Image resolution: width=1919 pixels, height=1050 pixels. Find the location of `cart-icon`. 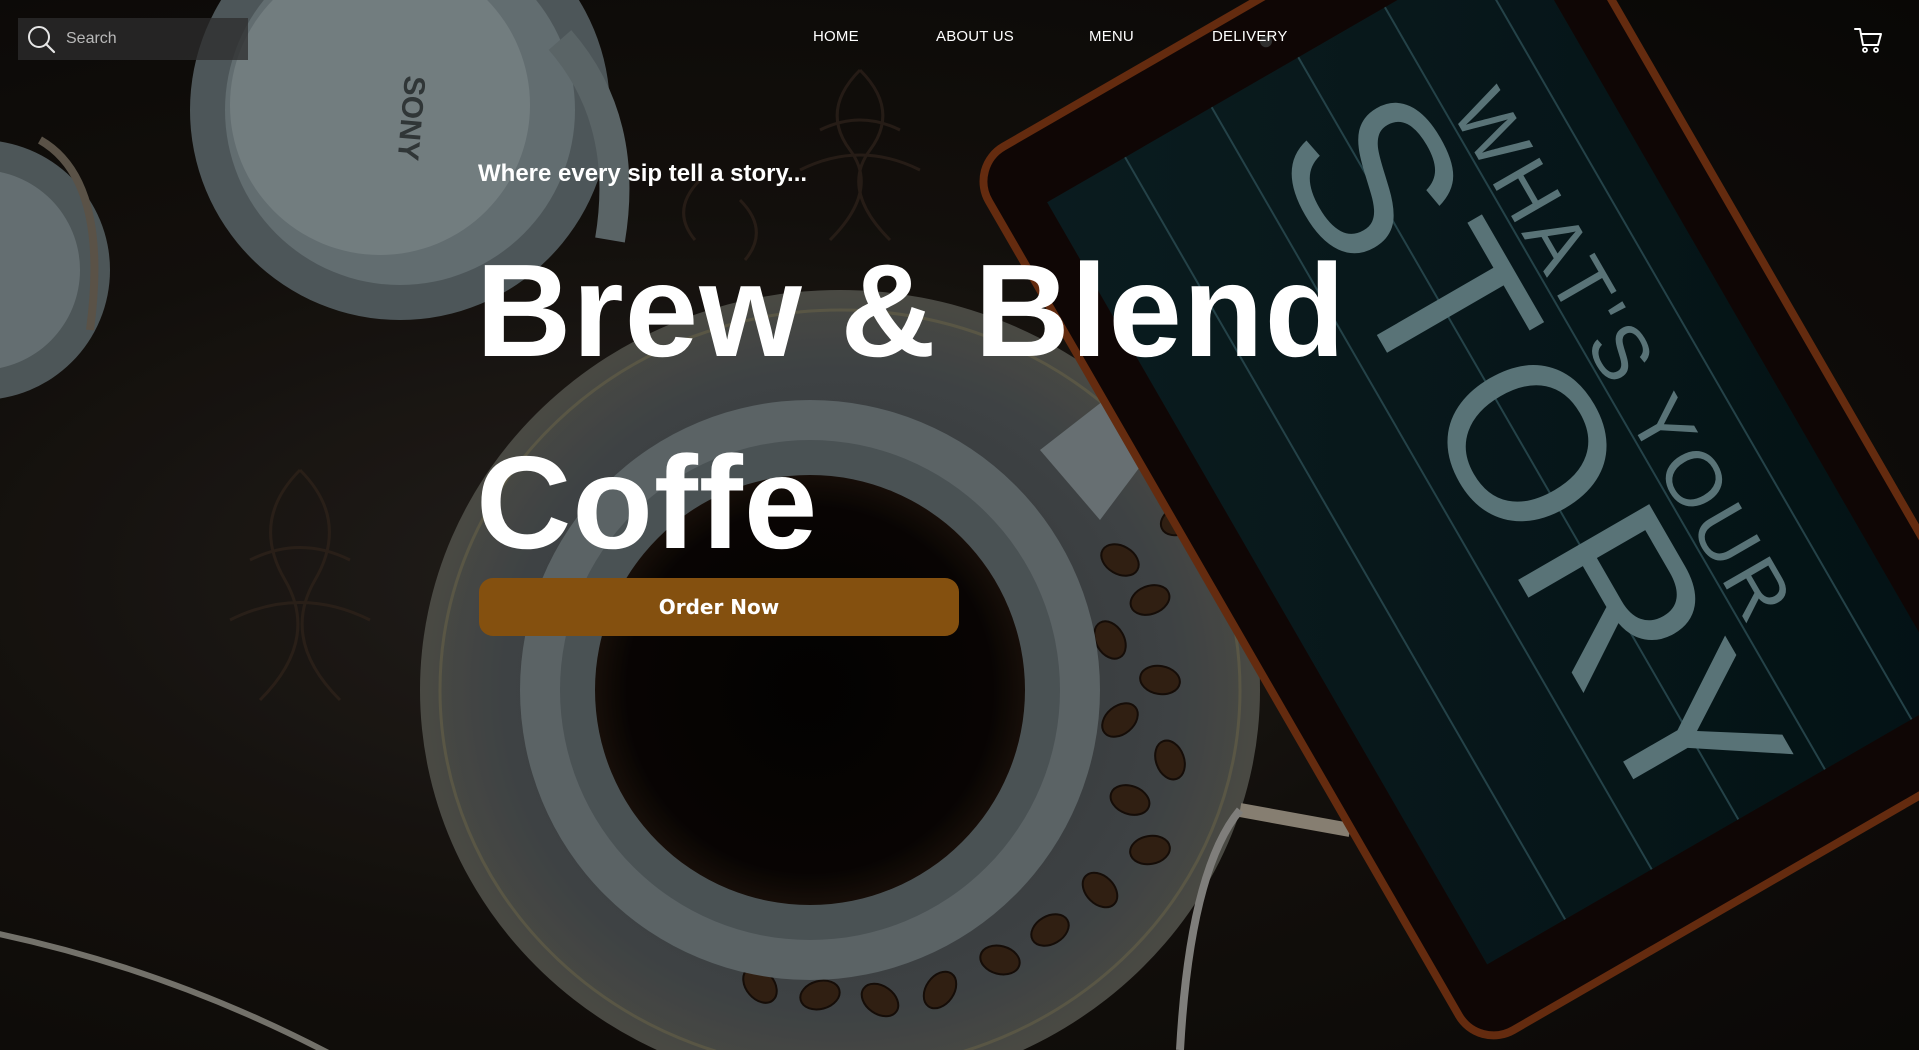

cart-icon is located at coordinates (1868, 40).